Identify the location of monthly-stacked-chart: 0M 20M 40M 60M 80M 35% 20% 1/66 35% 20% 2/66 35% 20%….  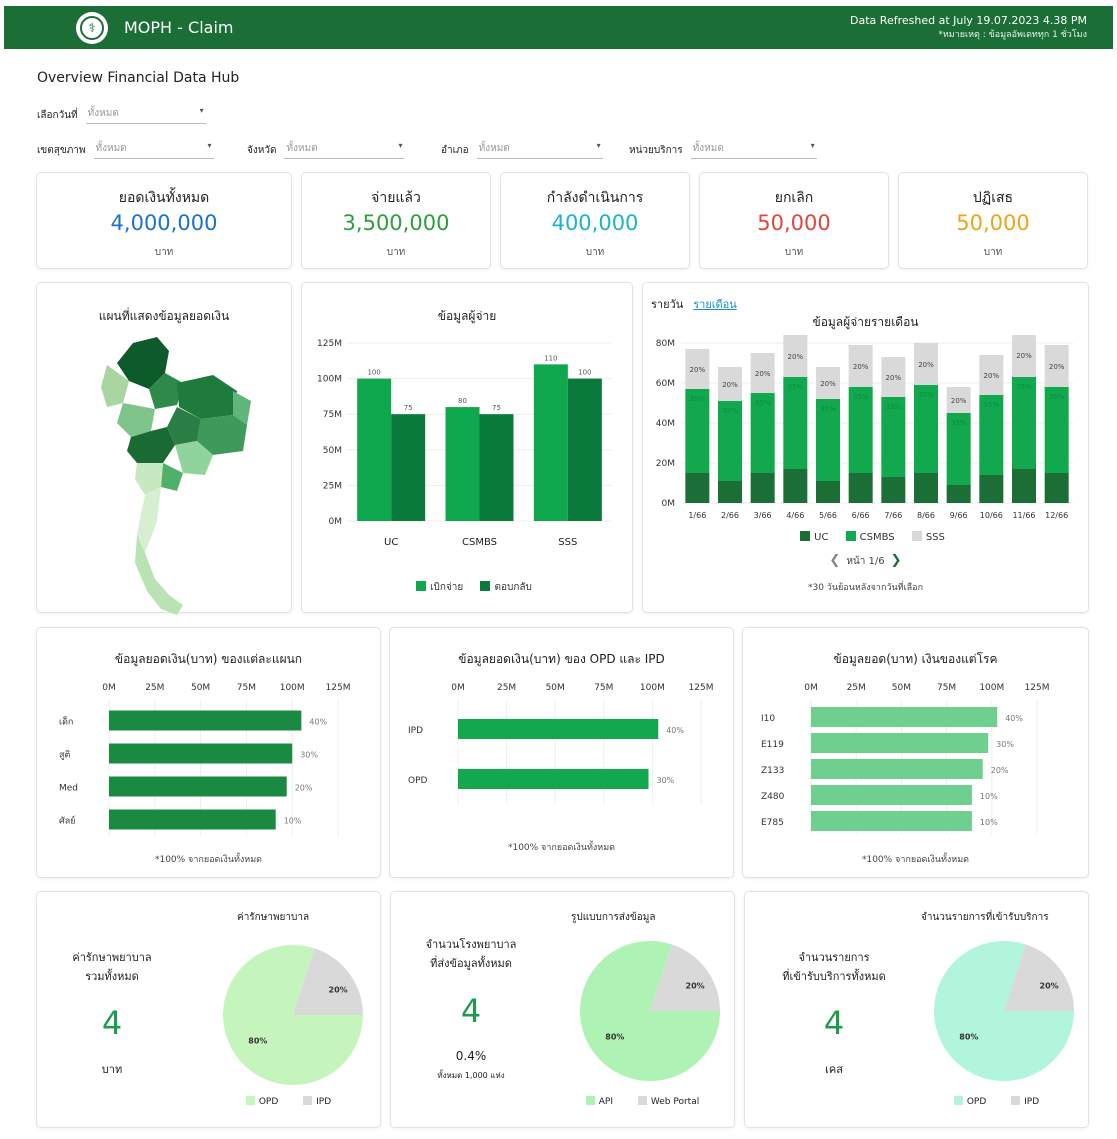
(864, 427).